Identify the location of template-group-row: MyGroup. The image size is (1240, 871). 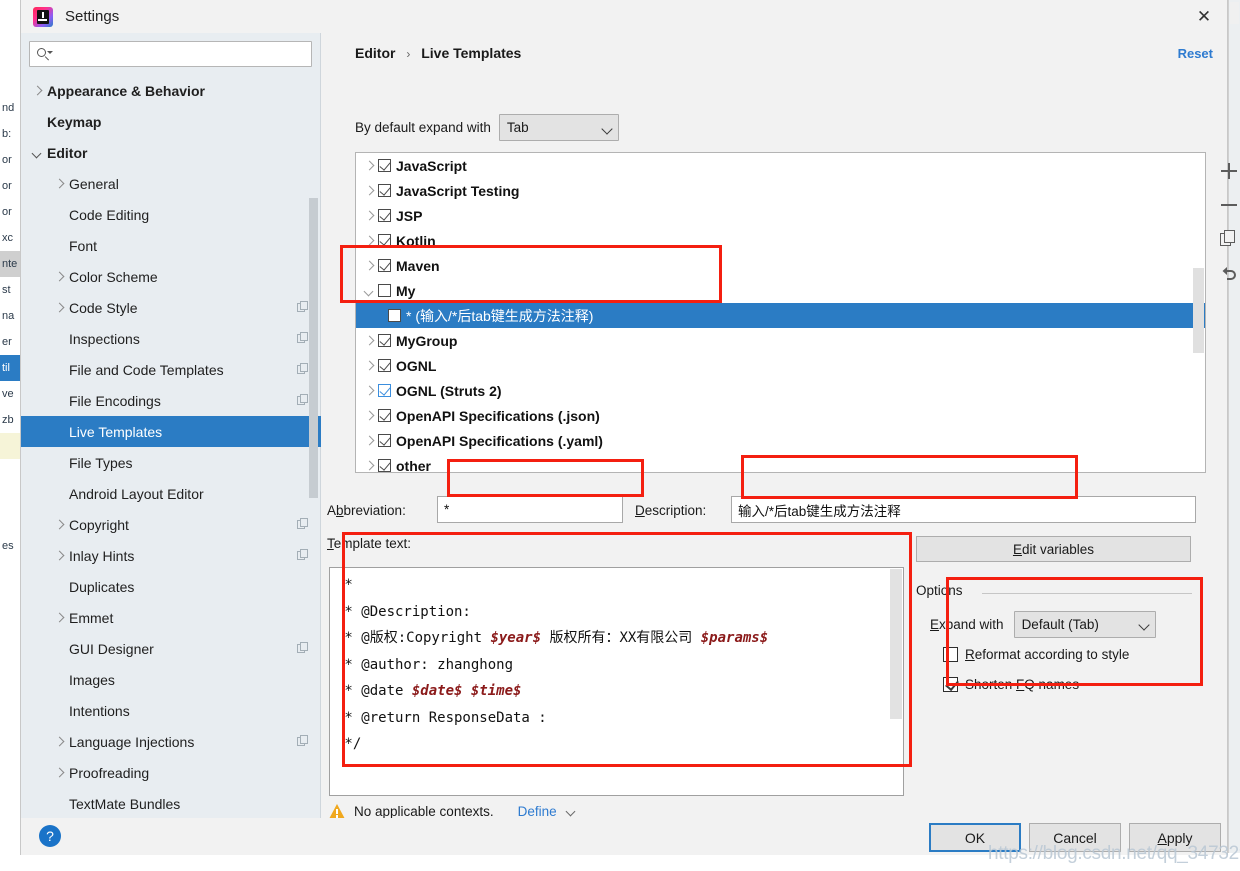
(780, 340).